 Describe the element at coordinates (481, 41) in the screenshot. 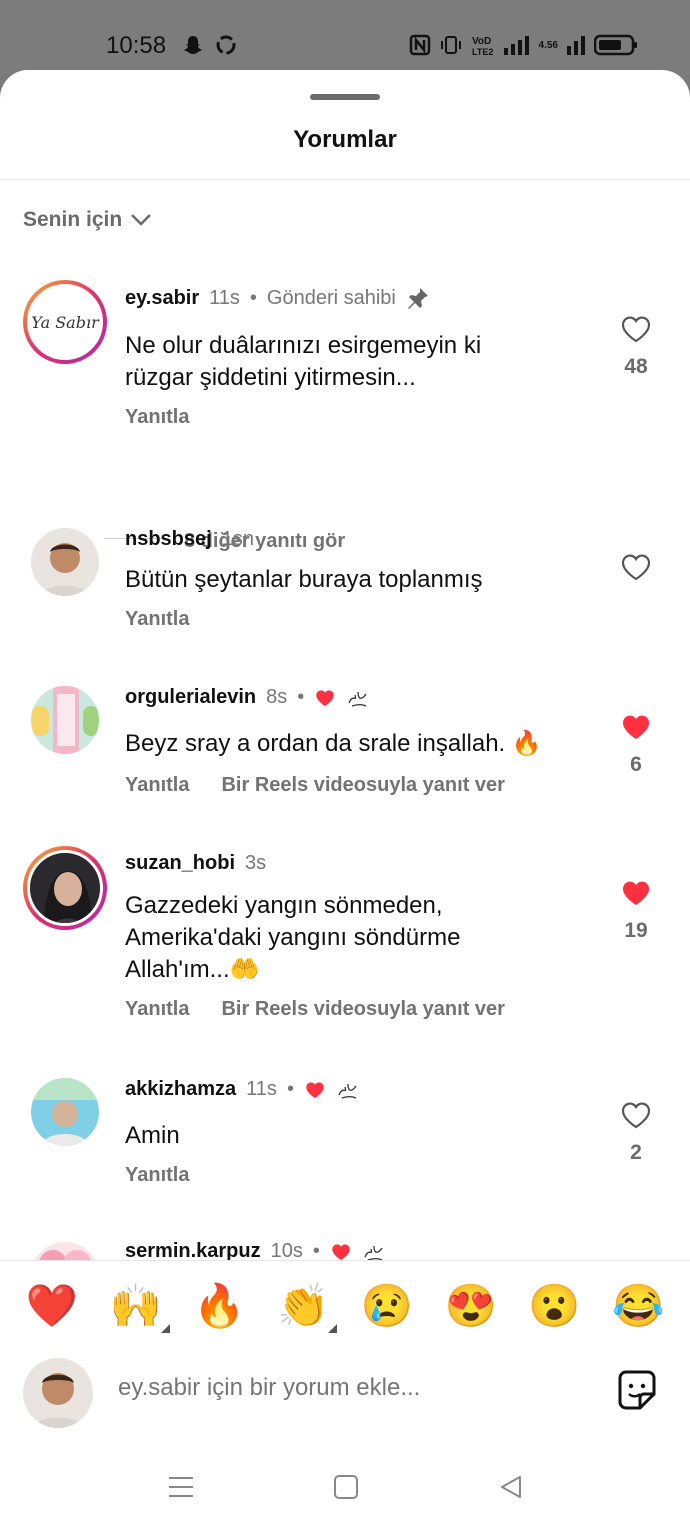

I see `svg-text: VoD` at that location.